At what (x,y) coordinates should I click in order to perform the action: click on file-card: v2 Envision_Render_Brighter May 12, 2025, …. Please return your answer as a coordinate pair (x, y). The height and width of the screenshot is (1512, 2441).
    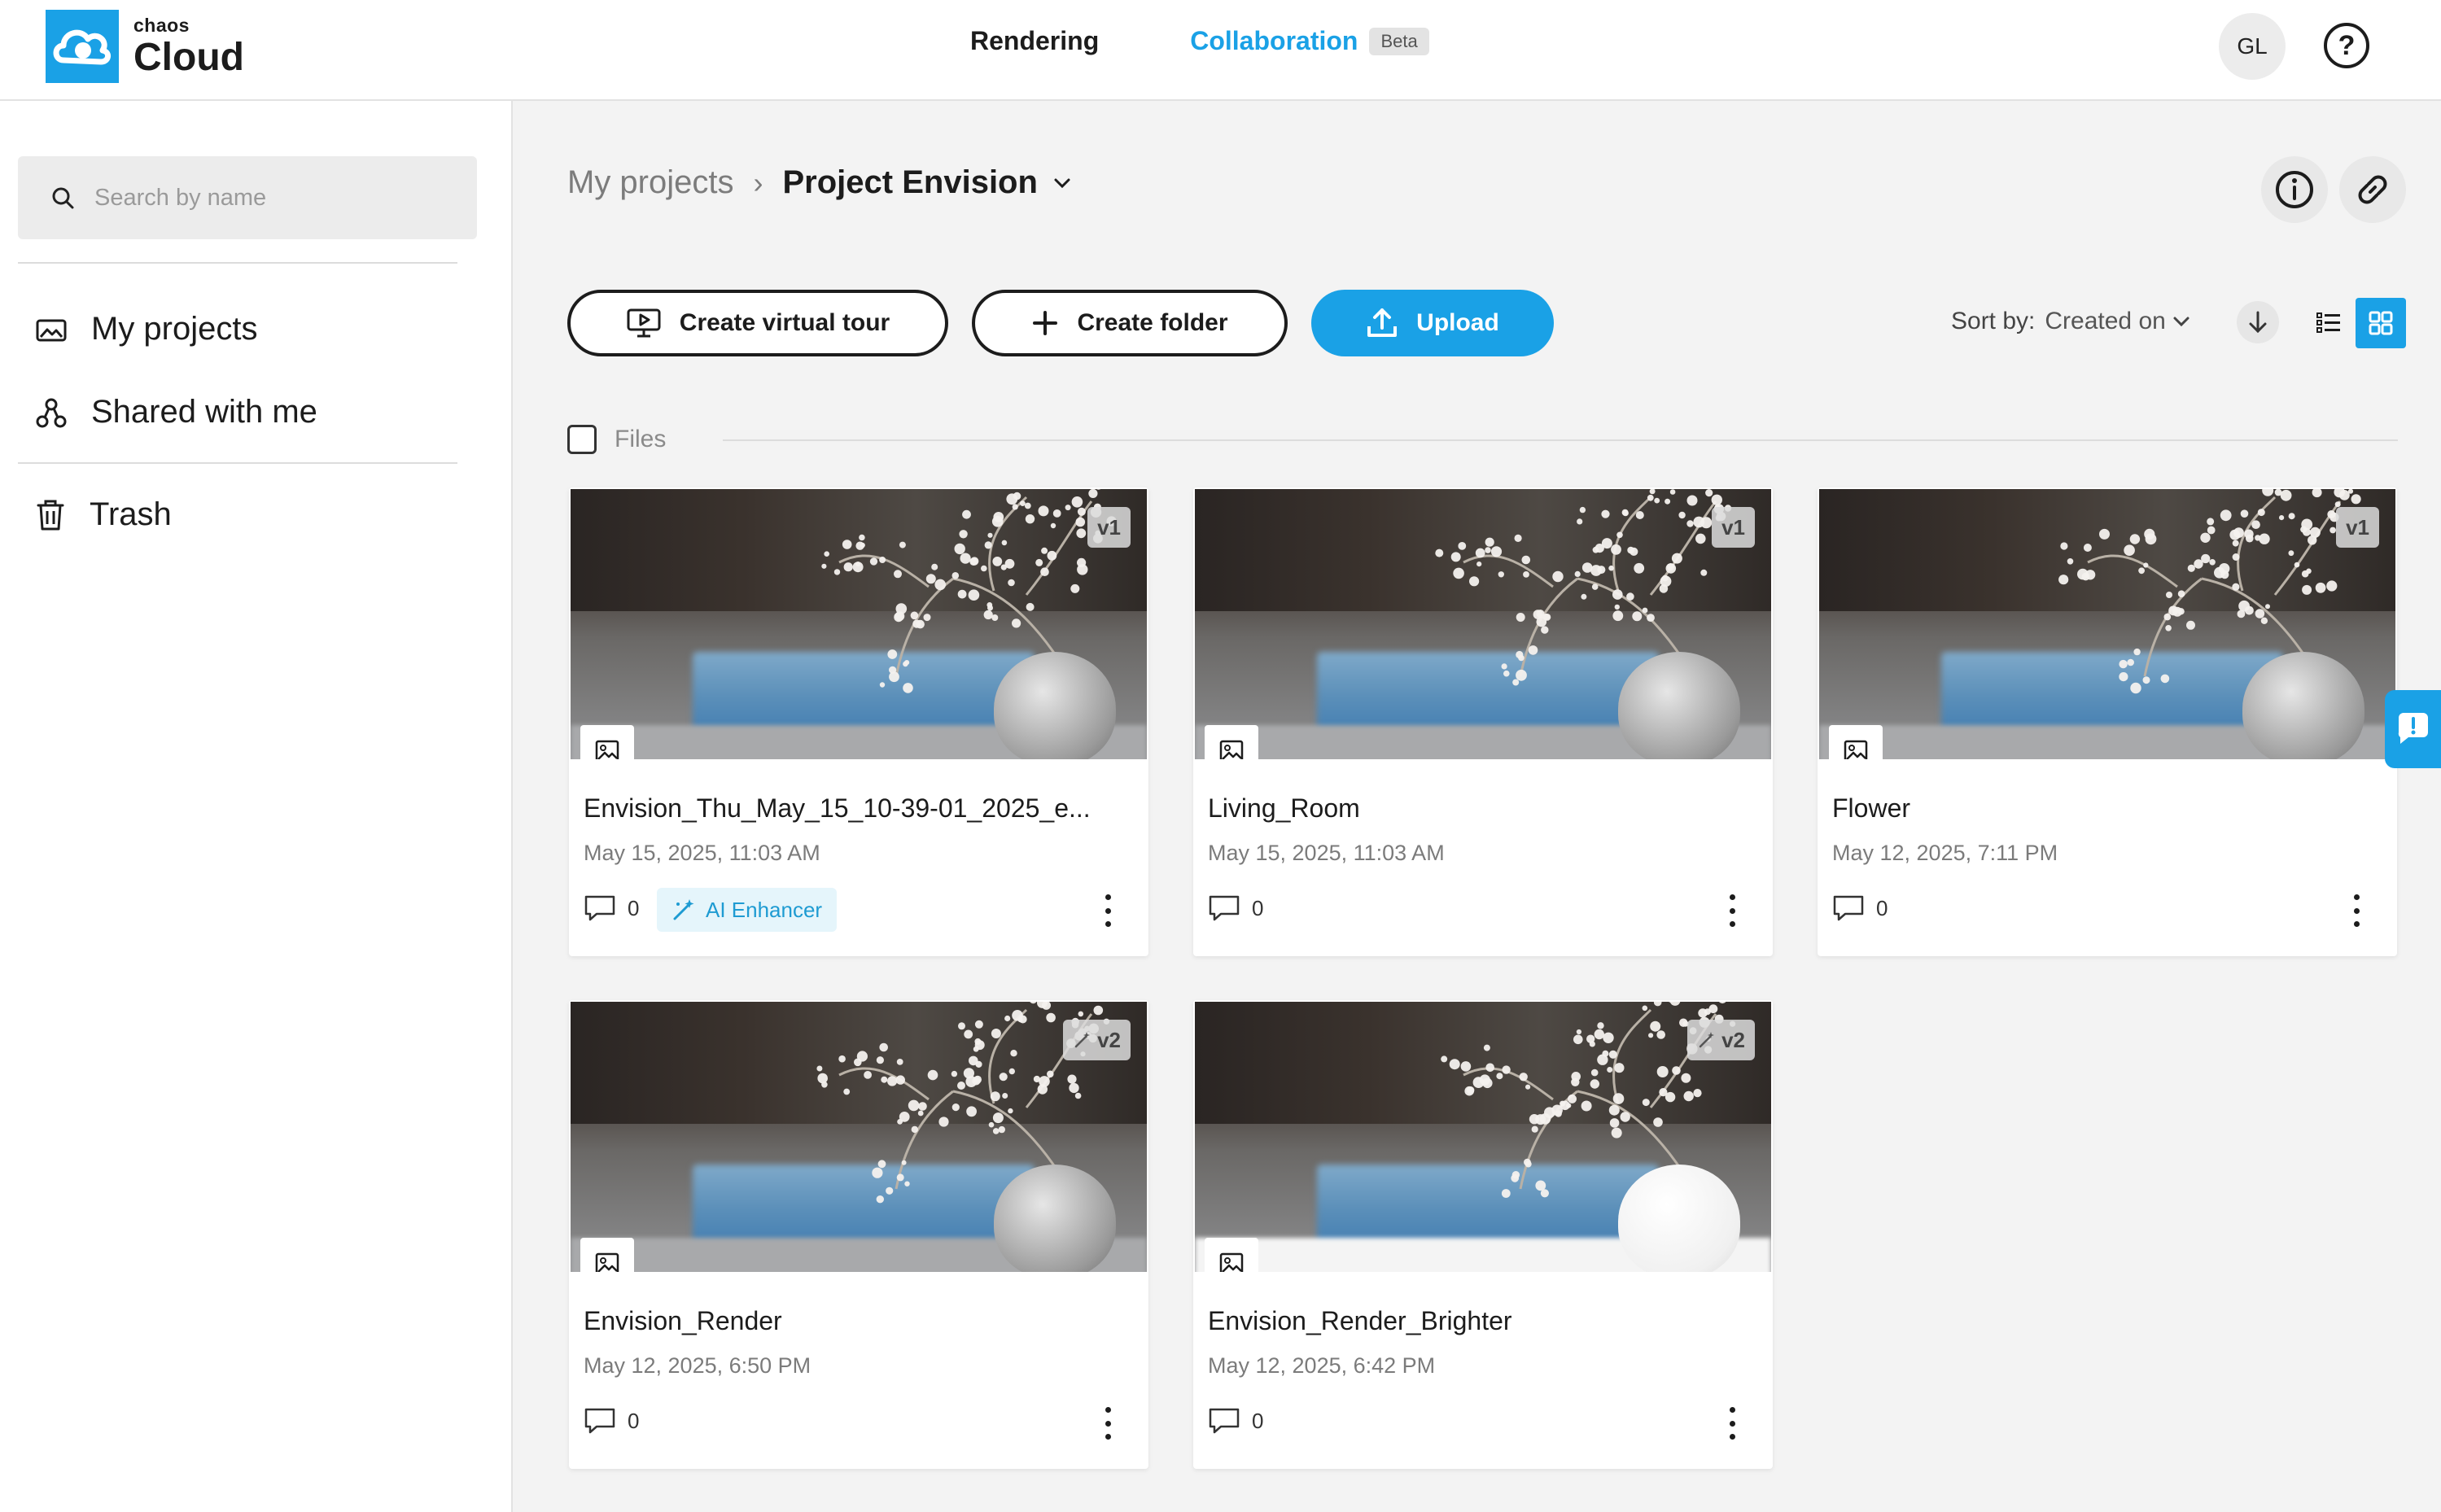
    Looking at the image, I should click on (1483, 1234).